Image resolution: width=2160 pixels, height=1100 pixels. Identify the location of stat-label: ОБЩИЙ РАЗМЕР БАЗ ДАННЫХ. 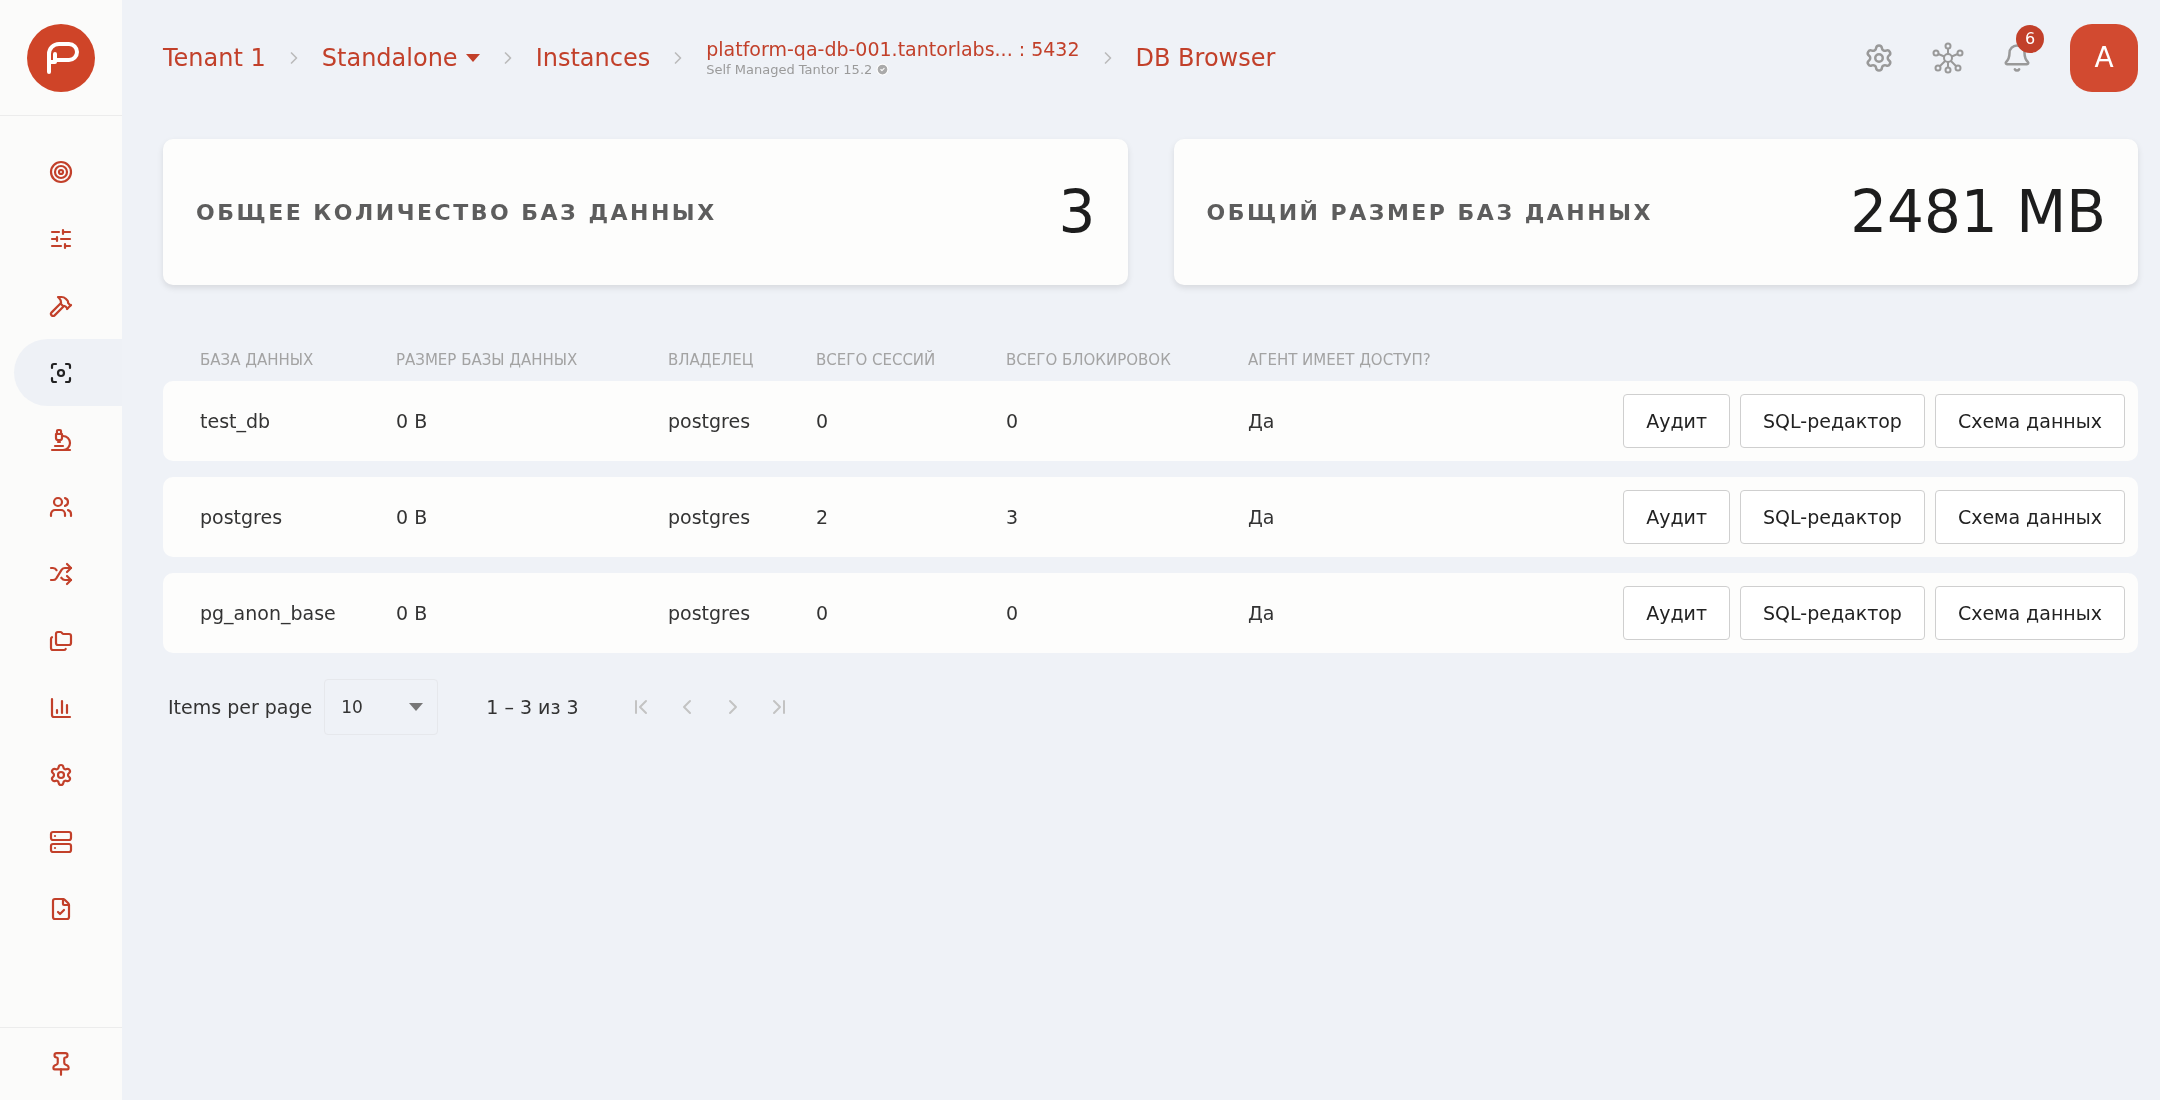
(1429, 212).